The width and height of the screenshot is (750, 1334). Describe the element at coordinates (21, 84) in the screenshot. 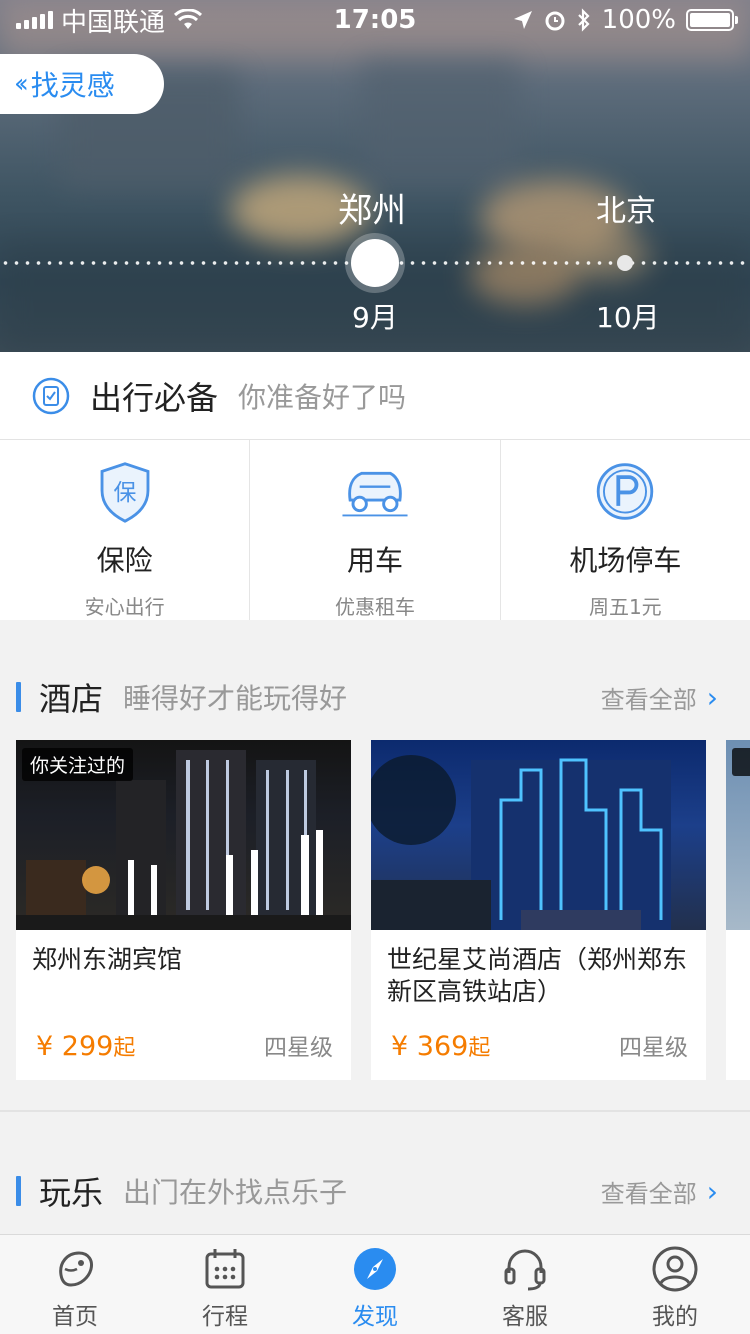

I see `double-chevron-left-icon: ‹‹` at that location.